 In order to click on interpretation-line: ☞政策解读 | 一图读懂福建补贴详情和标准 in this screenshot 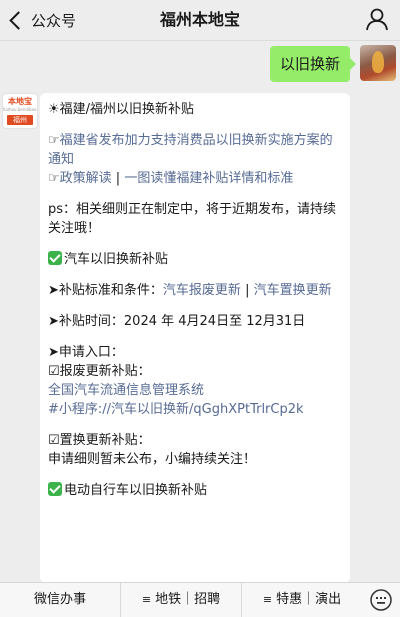, I will do `click(195, 178)`.